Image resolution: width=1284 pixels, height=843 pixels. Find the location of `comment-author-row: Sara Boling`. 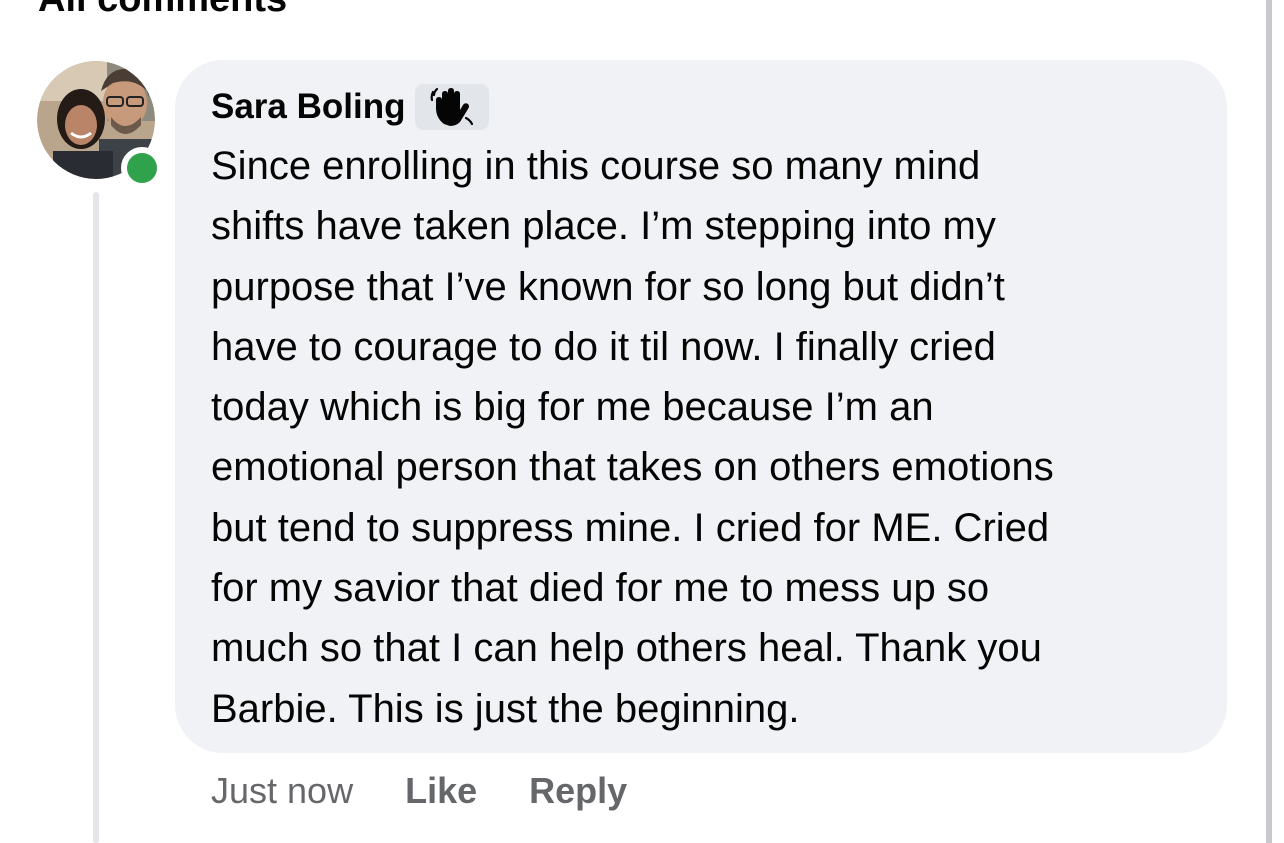

comment-author-row: Sara Boling is located at coordinates (350, 107).